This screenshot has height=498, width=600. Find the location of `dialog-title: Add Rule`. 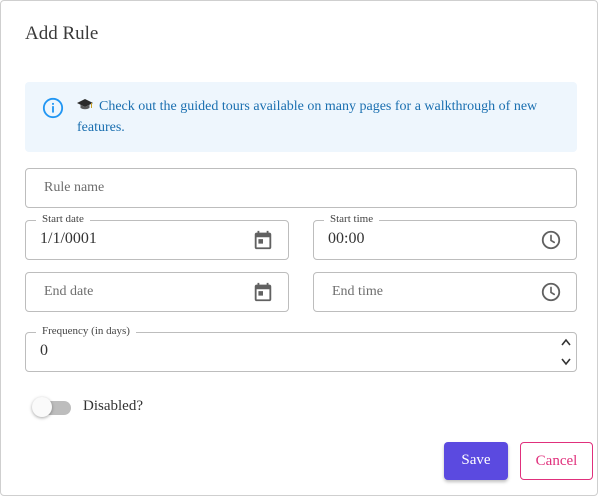

dialog-title: Add Rule is located at coordinates (62, 33).